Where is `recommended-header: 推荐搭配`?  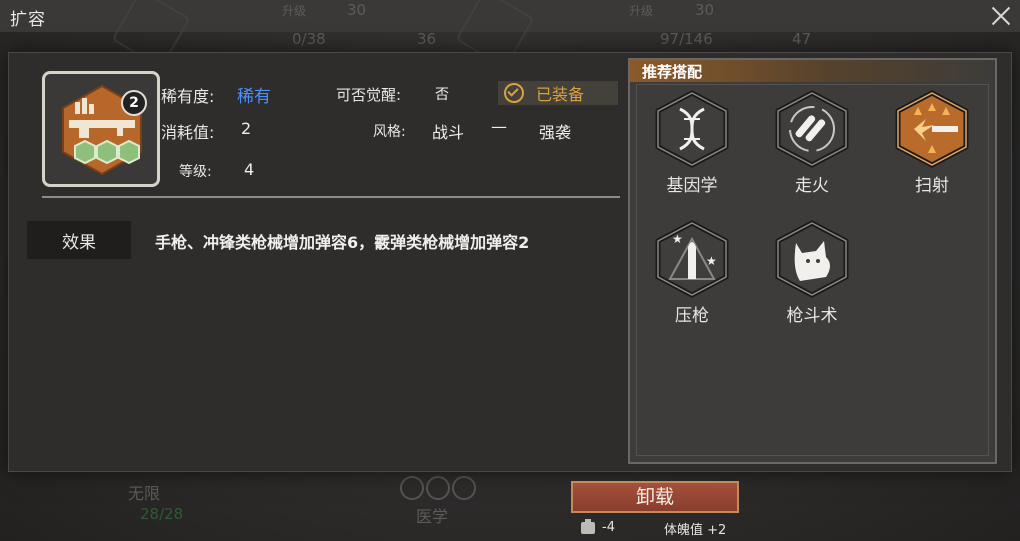
recommended-header: 推荐搭配 is located at coordinates (812, 71).